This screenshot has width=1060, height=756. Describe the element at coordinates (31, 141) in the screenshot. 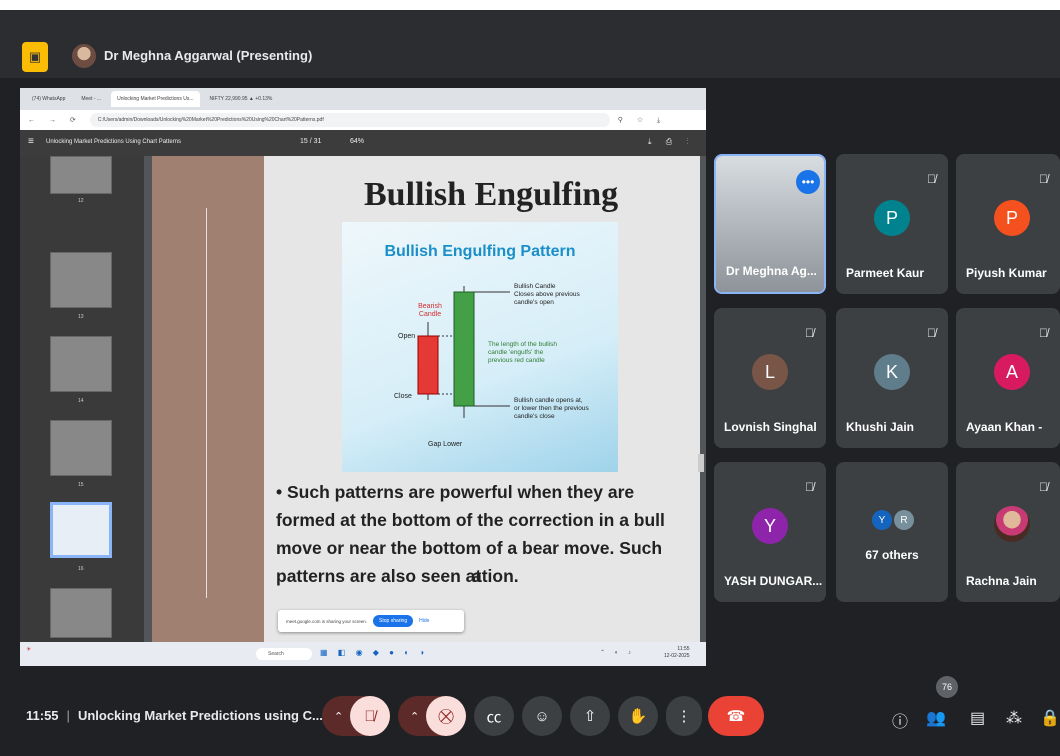

I see `menu-icon: ≡` at that location.